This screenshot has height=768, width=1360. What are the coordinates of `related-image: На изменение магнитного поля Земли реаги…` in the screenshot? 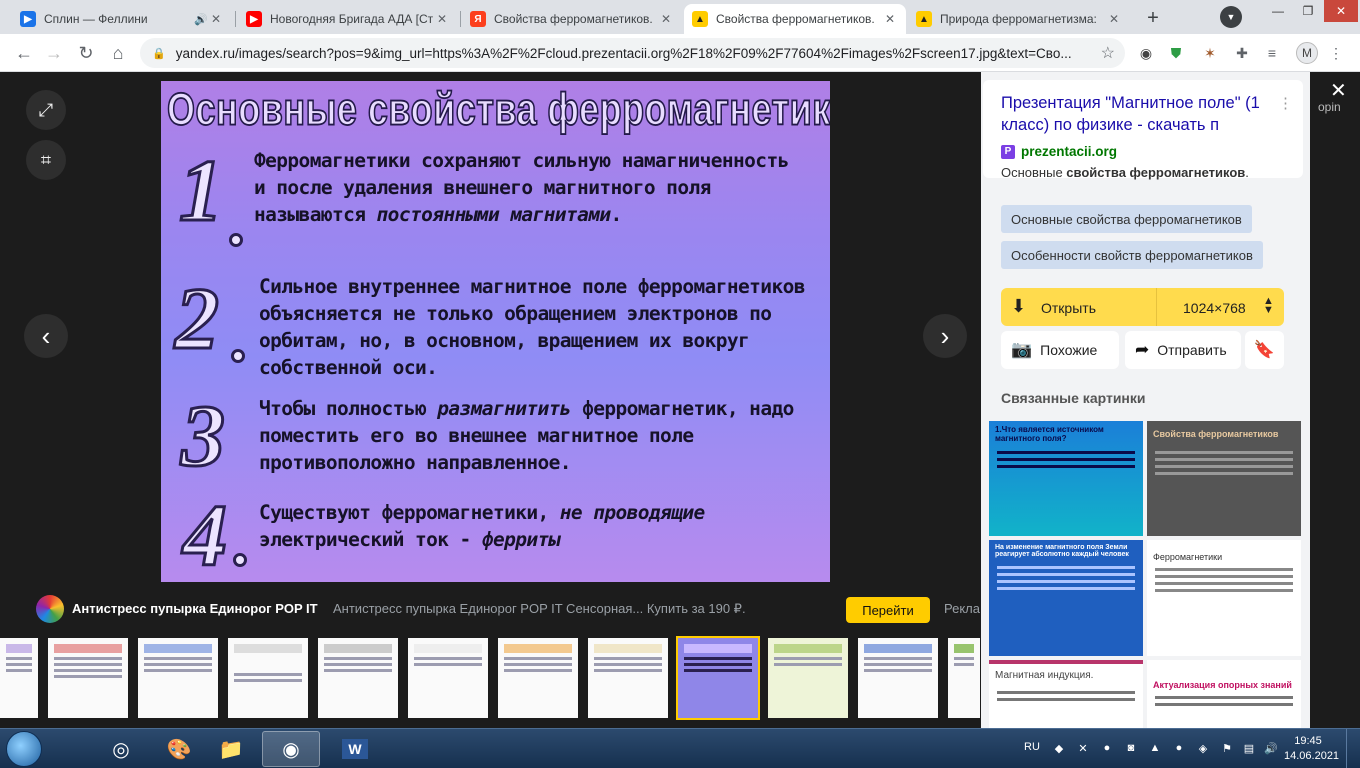 It's located at (1066, 598).